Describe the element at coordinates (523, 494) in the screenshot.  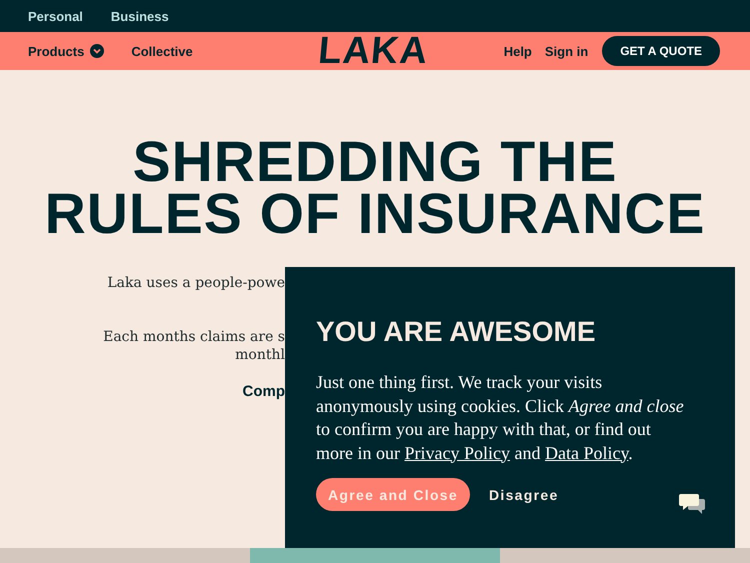
I see `disagree-button: Disagree` at that location.